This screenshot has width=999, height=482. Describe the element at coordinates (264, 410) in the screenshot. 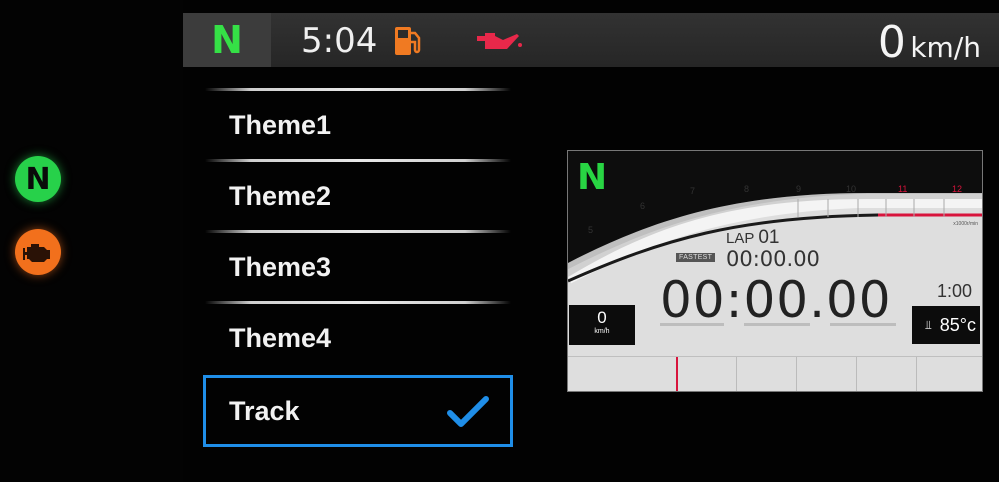

I see `menu-item-label: Track` at that location.